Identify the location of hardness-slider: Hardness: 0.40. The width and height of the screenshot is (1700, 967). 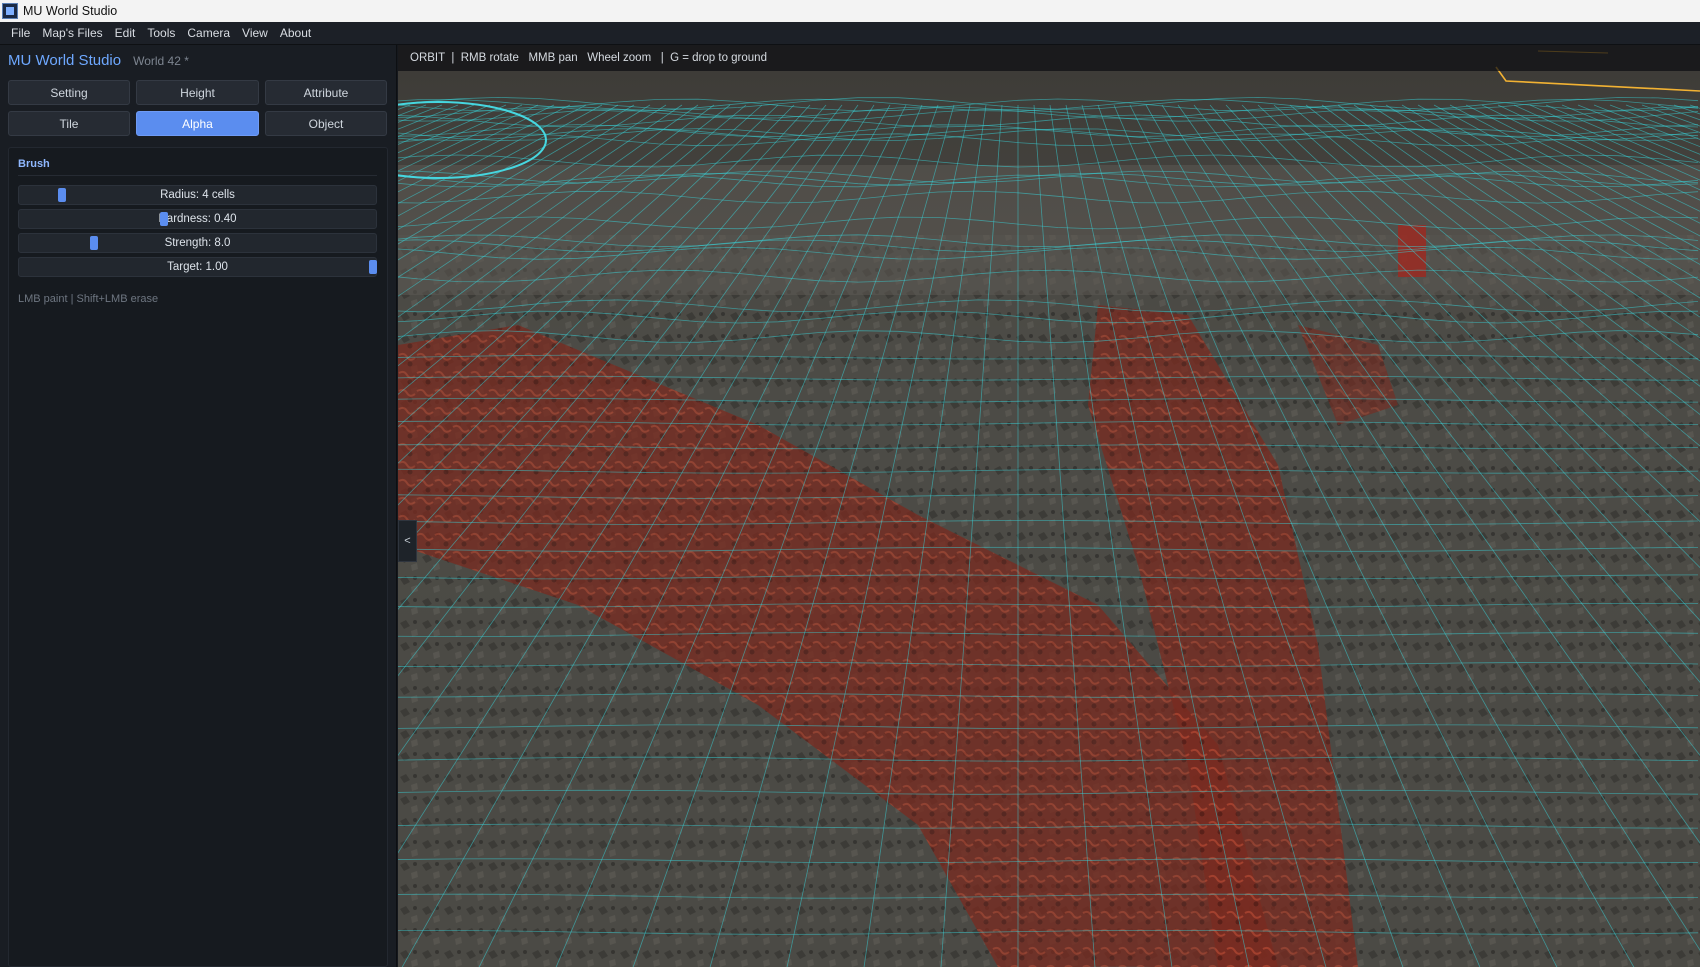
(197, 219).